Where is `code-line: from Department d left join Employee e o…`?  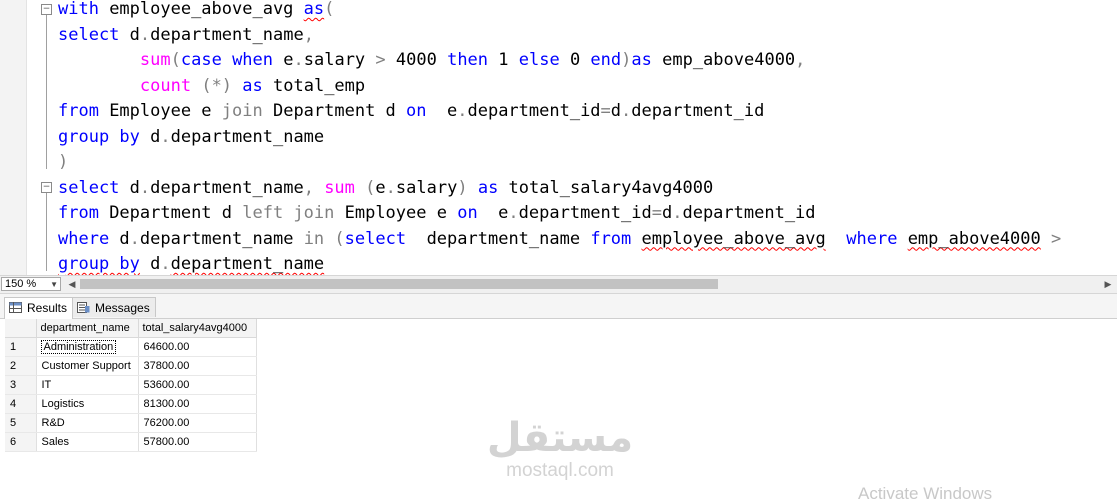
code-line: from Department d left join Employee e o… is located at coordinates (437, 213).